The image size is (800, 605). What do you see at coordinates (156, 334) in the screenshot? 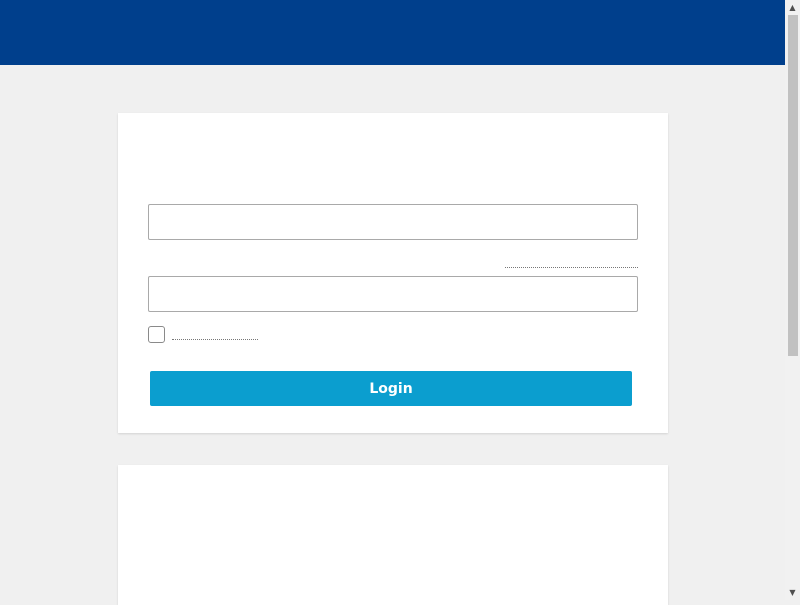
I see `remember-me-checkbox` at bounding box center [156, 334].